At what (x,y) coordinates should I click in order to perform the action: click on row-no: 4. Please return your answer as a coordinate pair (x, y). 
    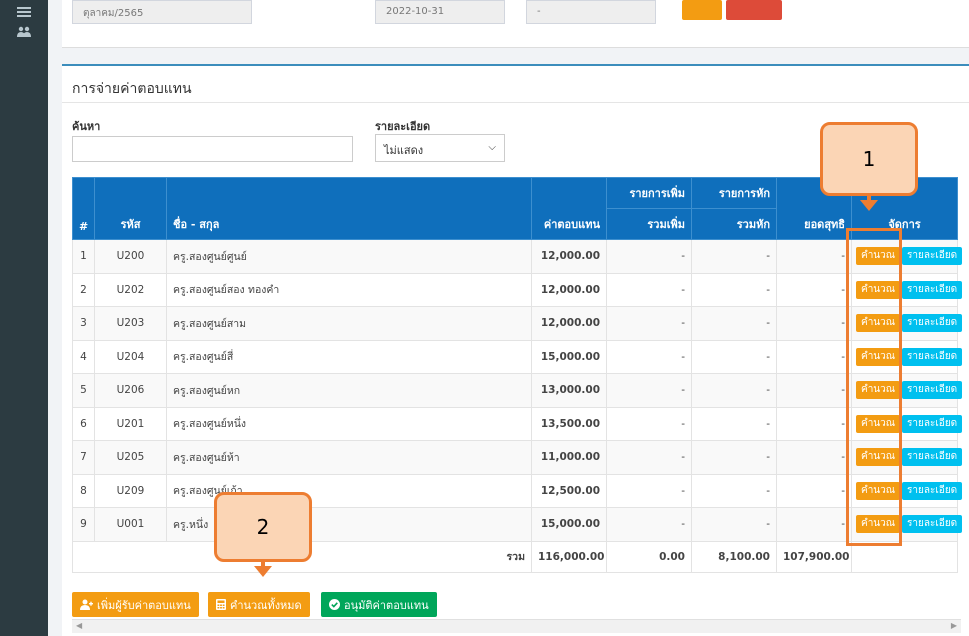
    Looking at the image, I should click on (83, 356).